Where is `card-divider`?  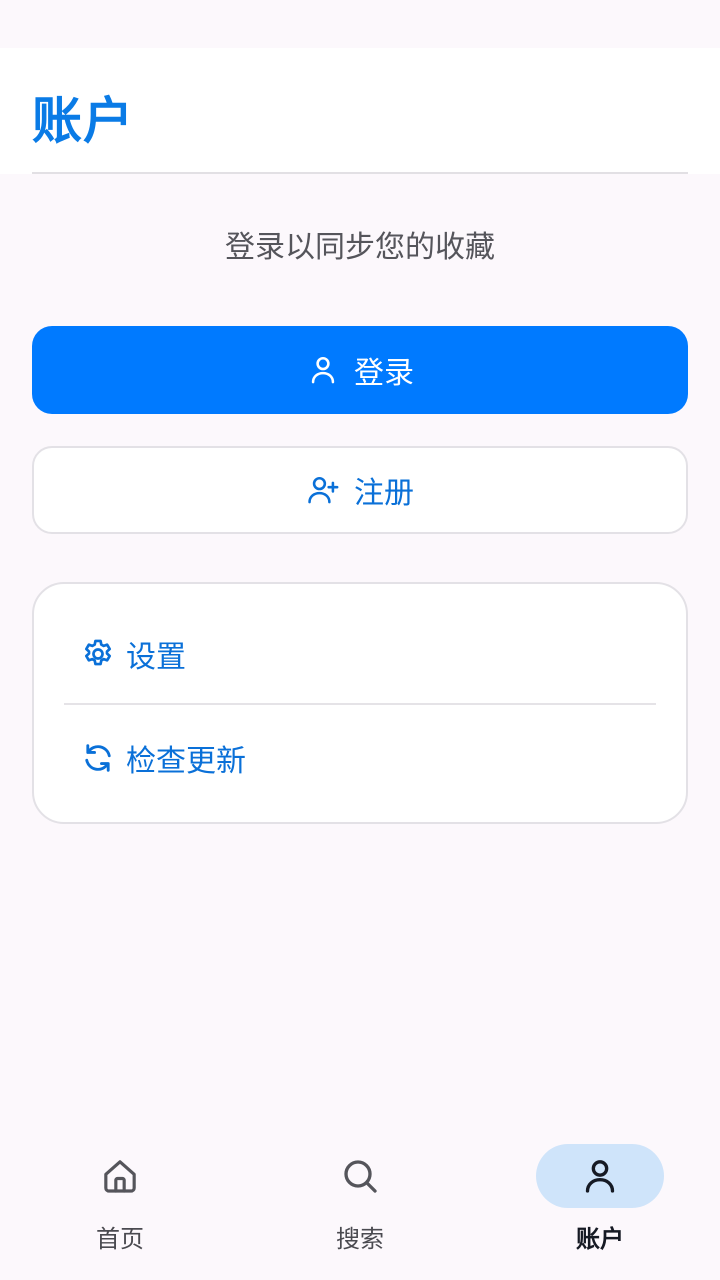
card-divider is located at coordinates (360, 704).